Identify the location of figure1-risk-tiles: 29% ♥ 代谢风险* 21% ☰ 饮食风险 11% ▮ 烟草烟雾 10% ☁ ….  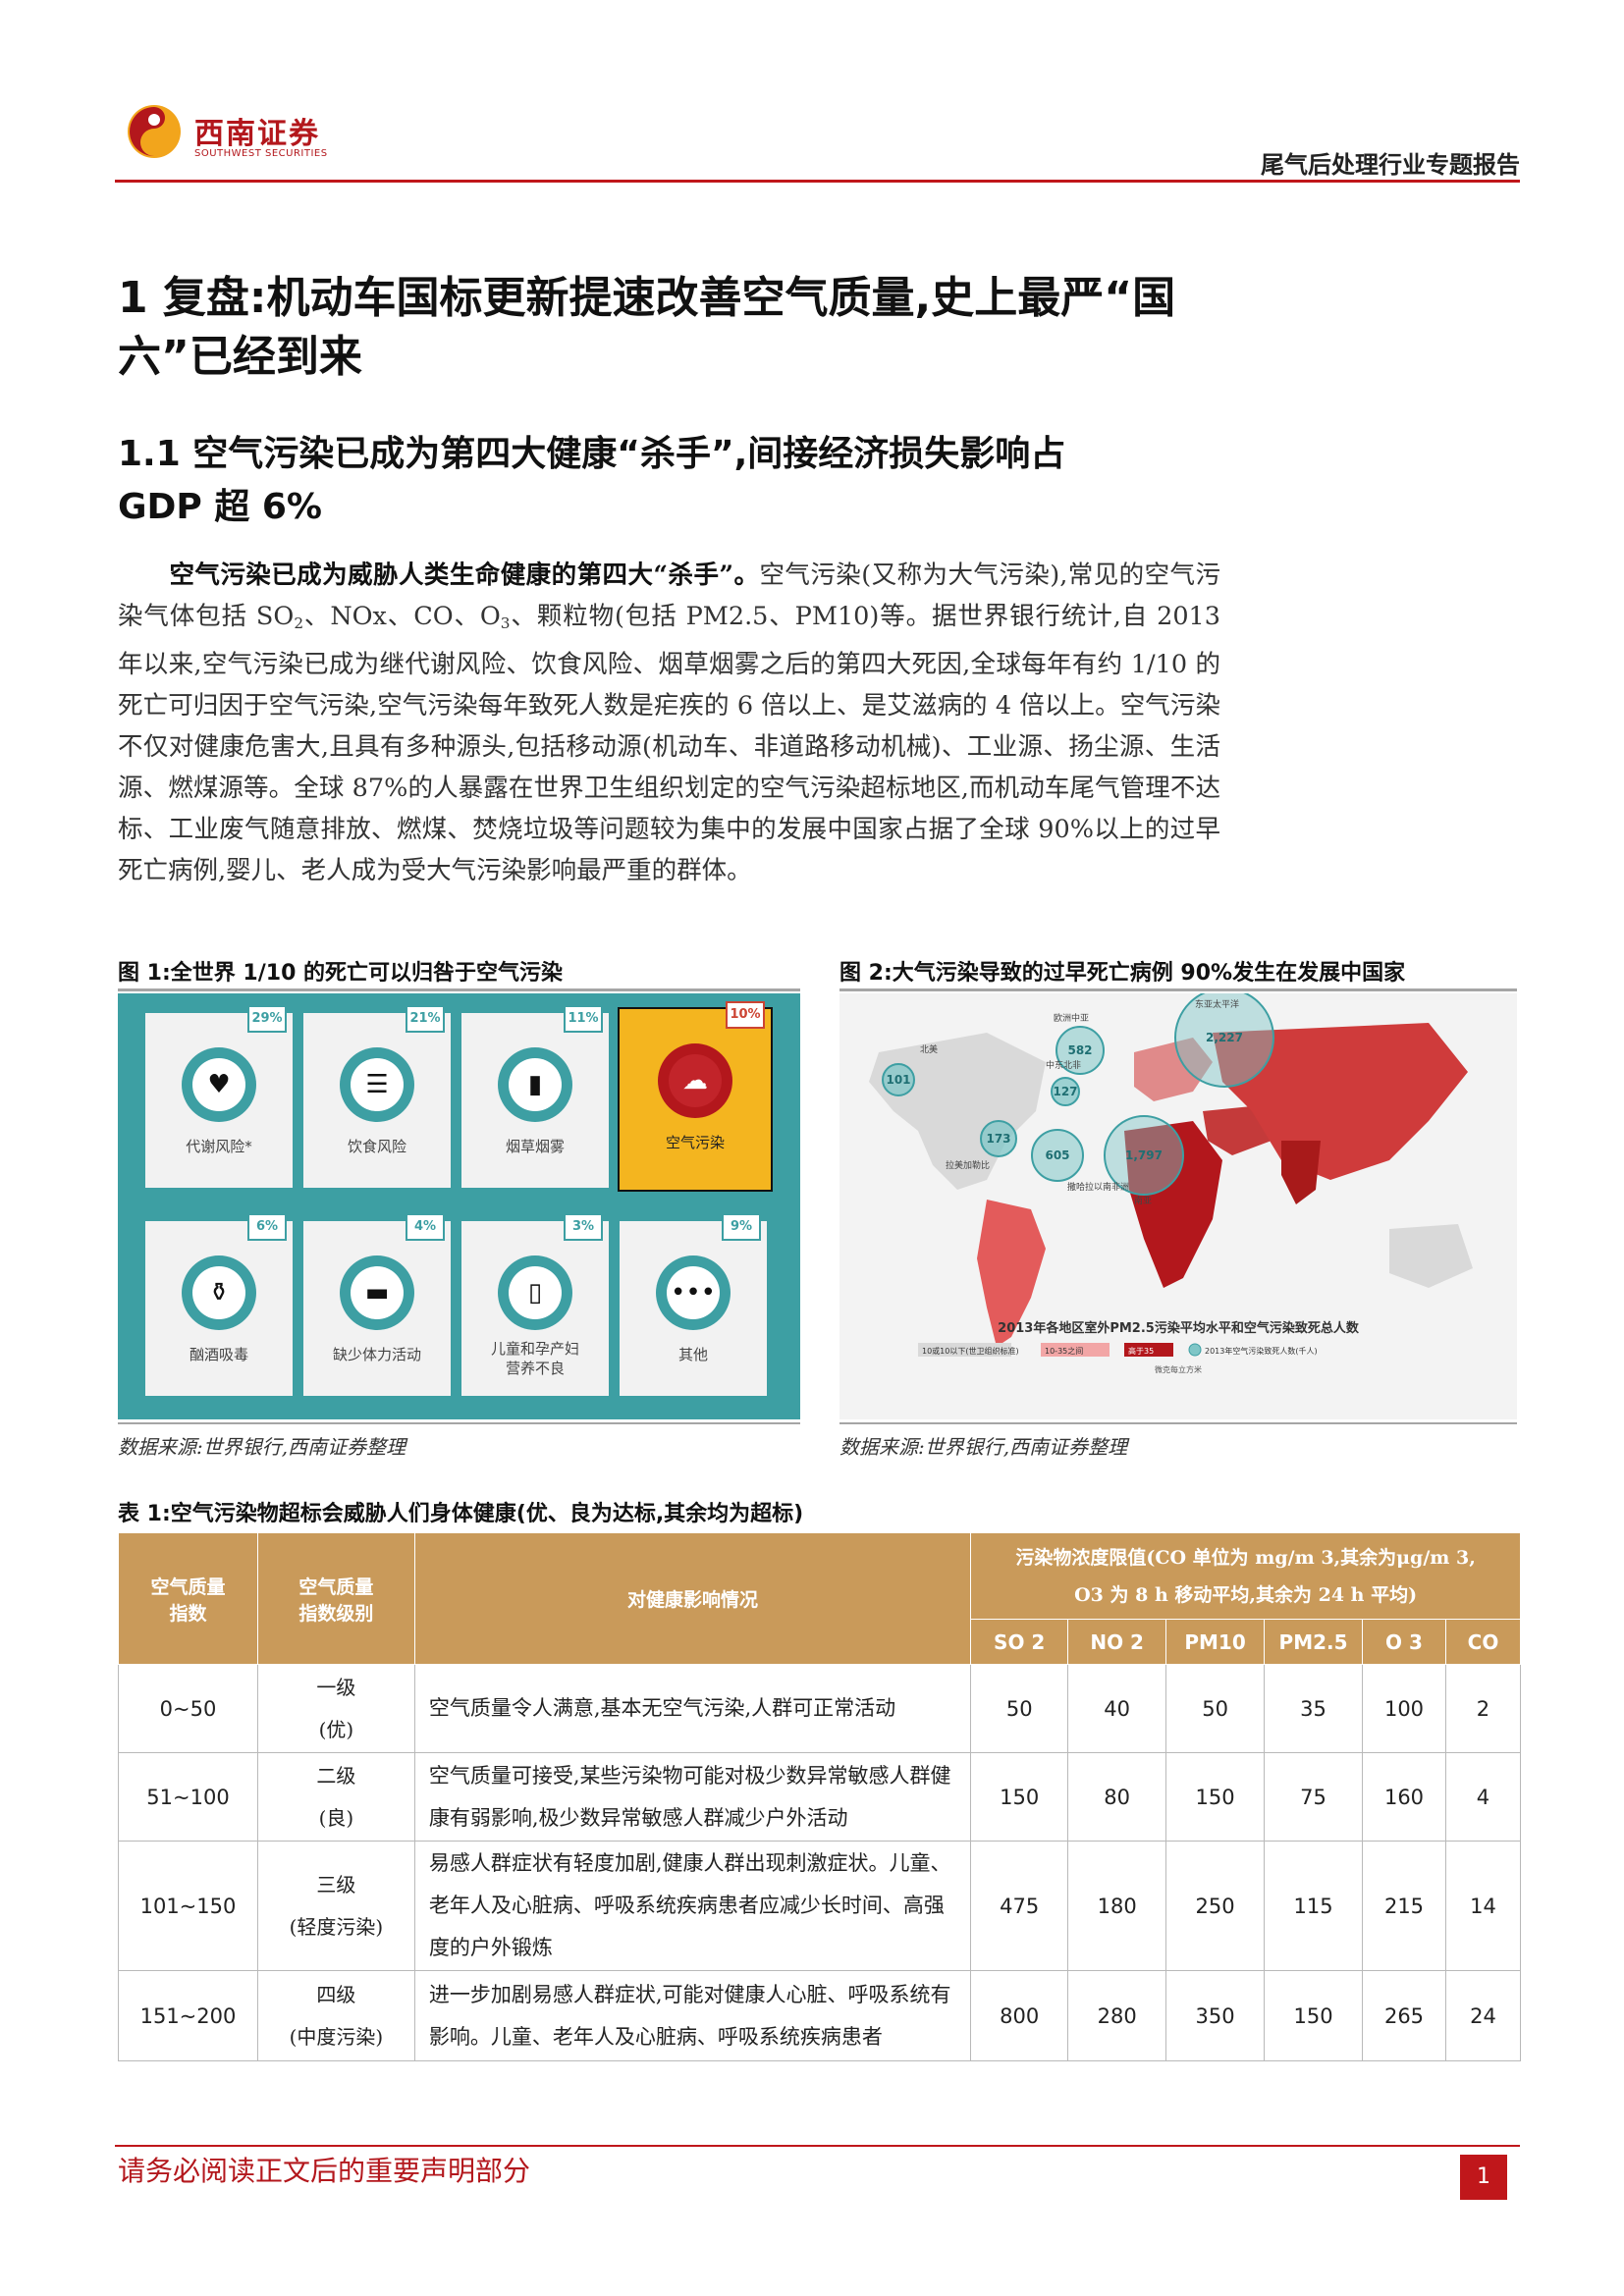
(459, 1206).